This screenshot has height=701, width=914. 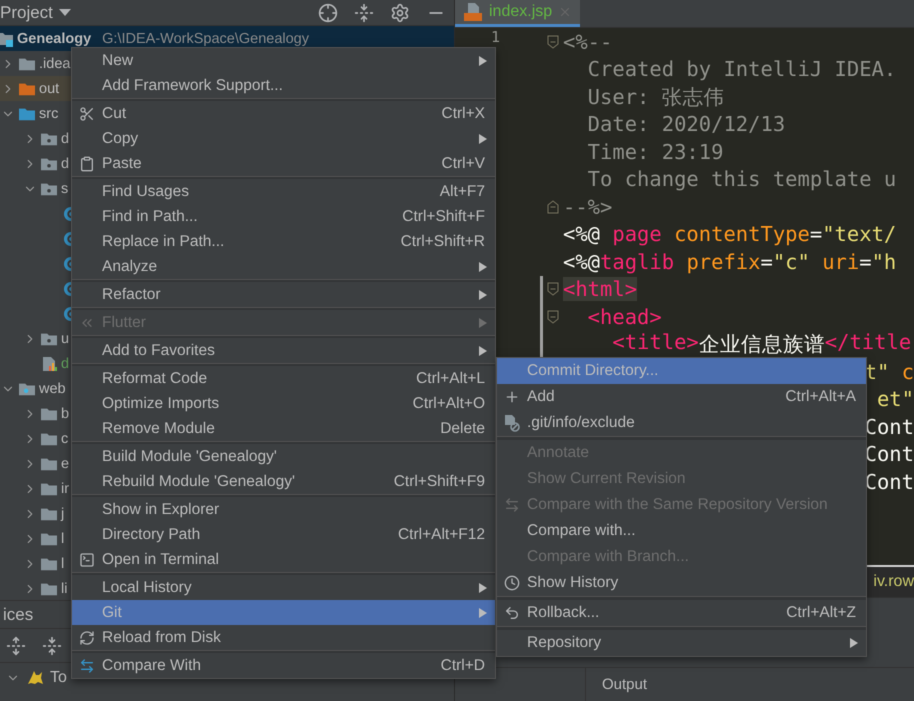 I want to click on code-line: Date: 2020/12/13, so click(x=686, y=124).